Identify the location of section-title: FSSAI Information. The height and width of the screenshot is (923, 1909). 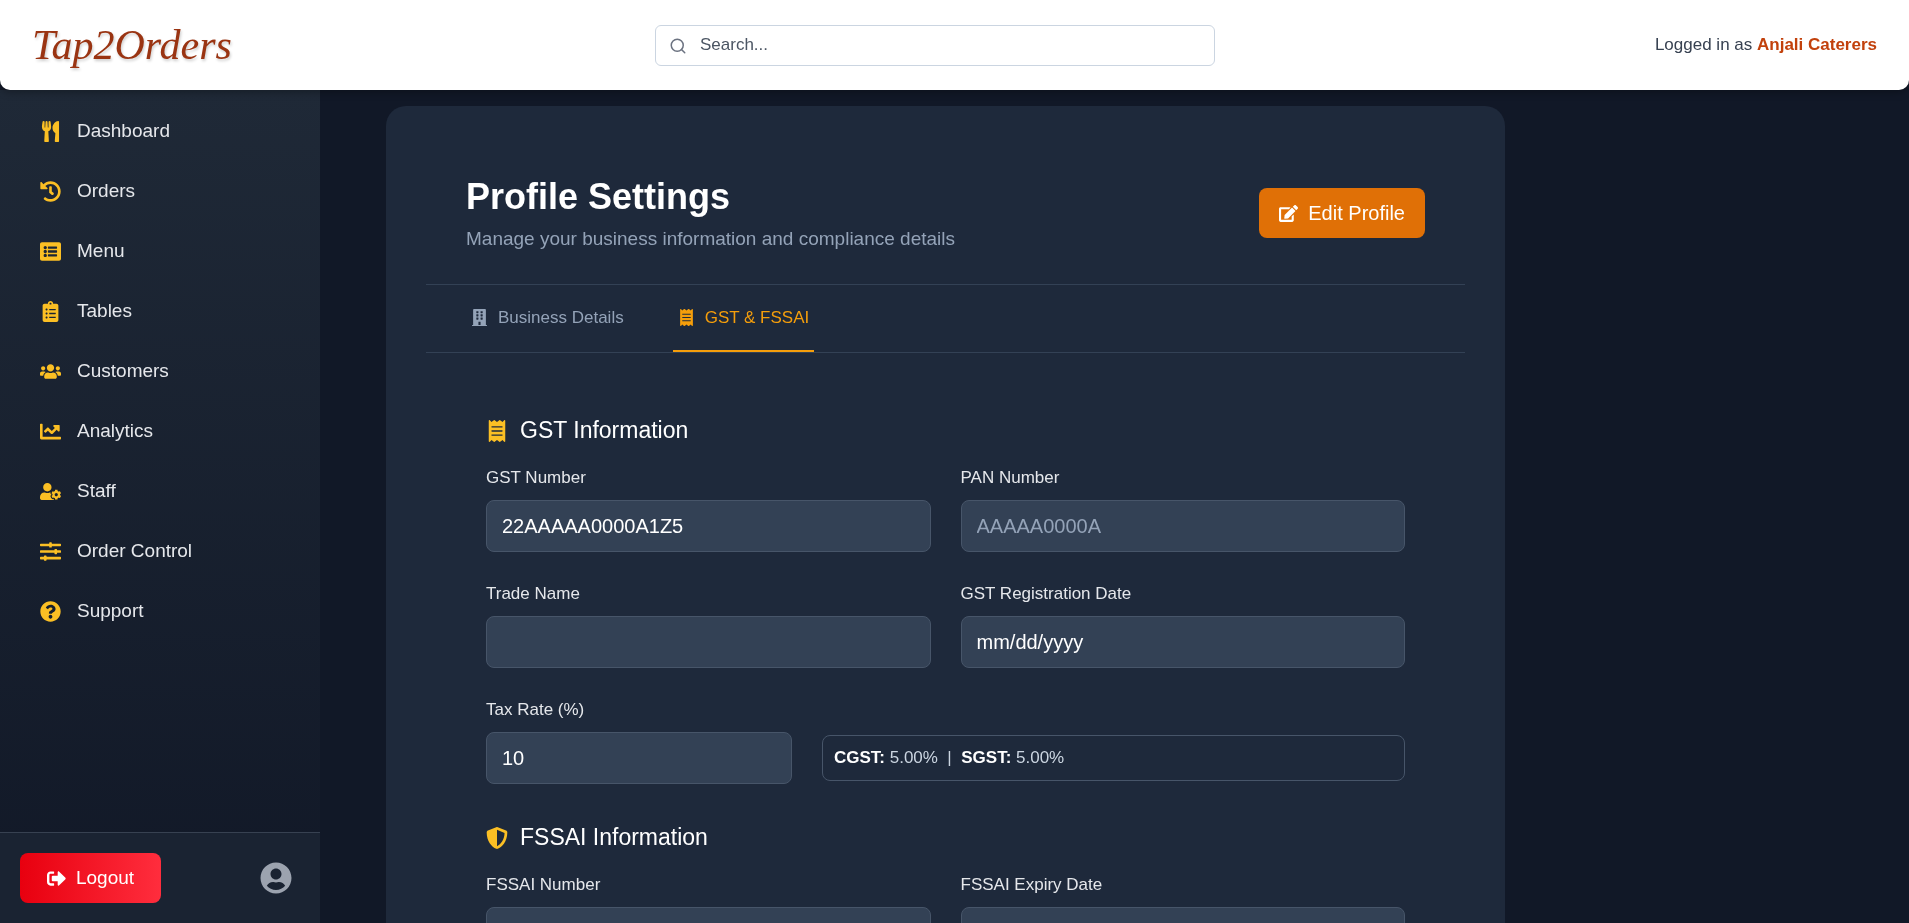
(945, 837).